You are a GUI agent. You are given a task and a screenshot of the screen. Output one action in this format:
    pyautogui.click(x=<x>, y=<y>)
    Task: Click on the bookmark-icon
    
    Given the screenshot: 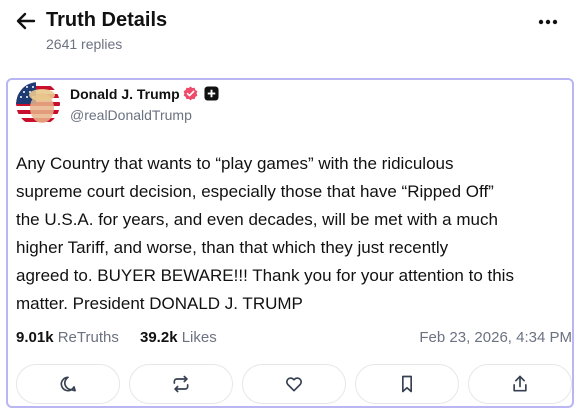 What is the action you would take?
    pyautogui.click(x=407, y=384)
    